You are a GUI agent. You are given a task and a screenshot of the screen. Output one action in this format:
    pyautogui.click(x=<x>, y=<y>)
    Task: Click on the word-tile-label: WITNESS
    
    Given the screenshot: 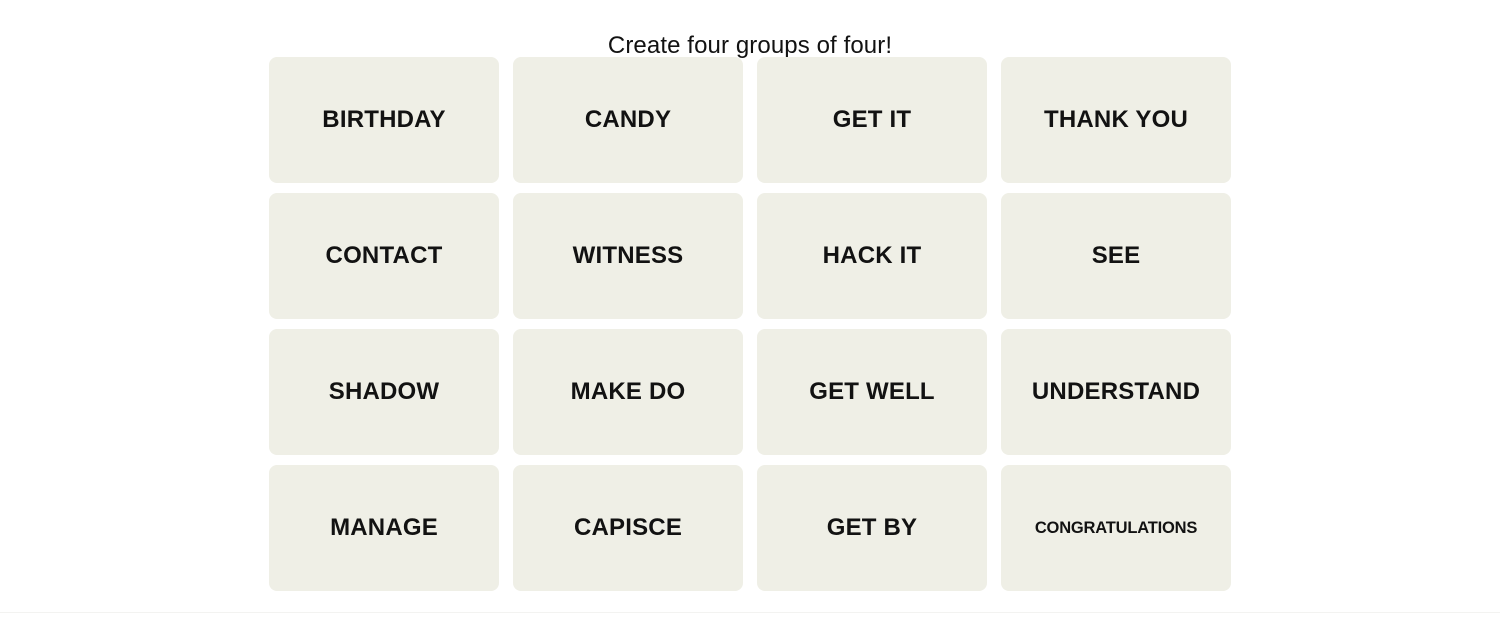 What is the action you would take?
    pyautogui.click(x=628, y=255)
    